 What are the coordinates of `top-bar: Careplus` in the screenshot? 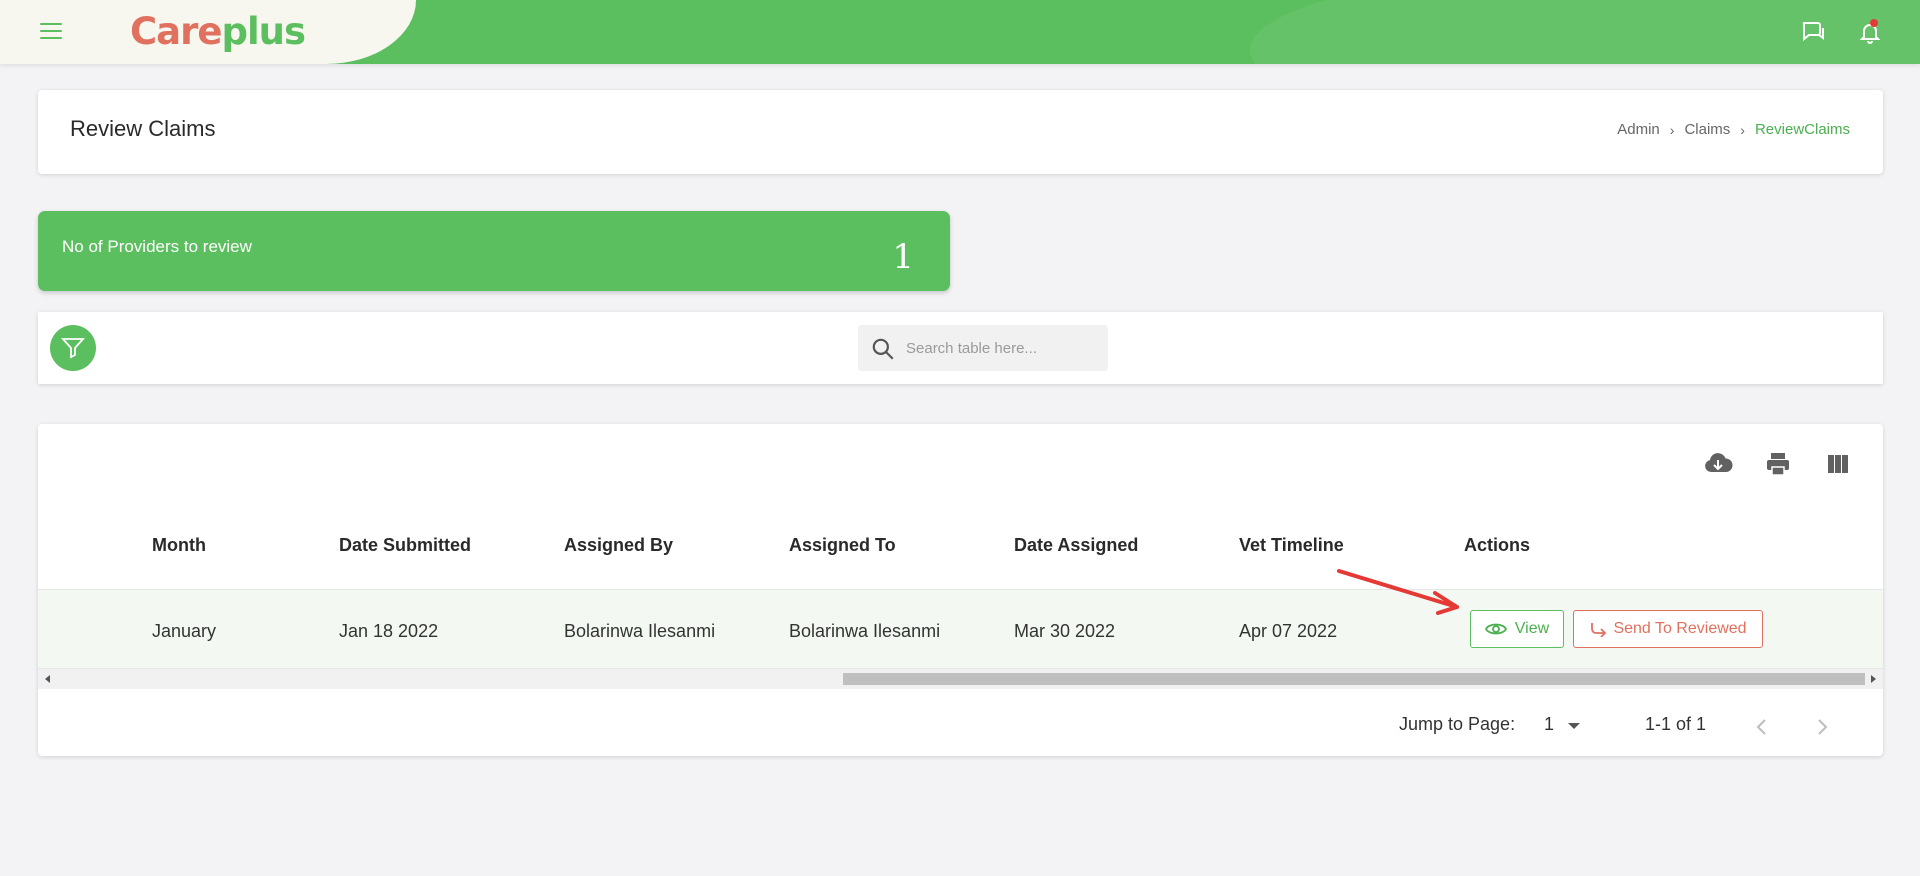 It's located at (960, 32).